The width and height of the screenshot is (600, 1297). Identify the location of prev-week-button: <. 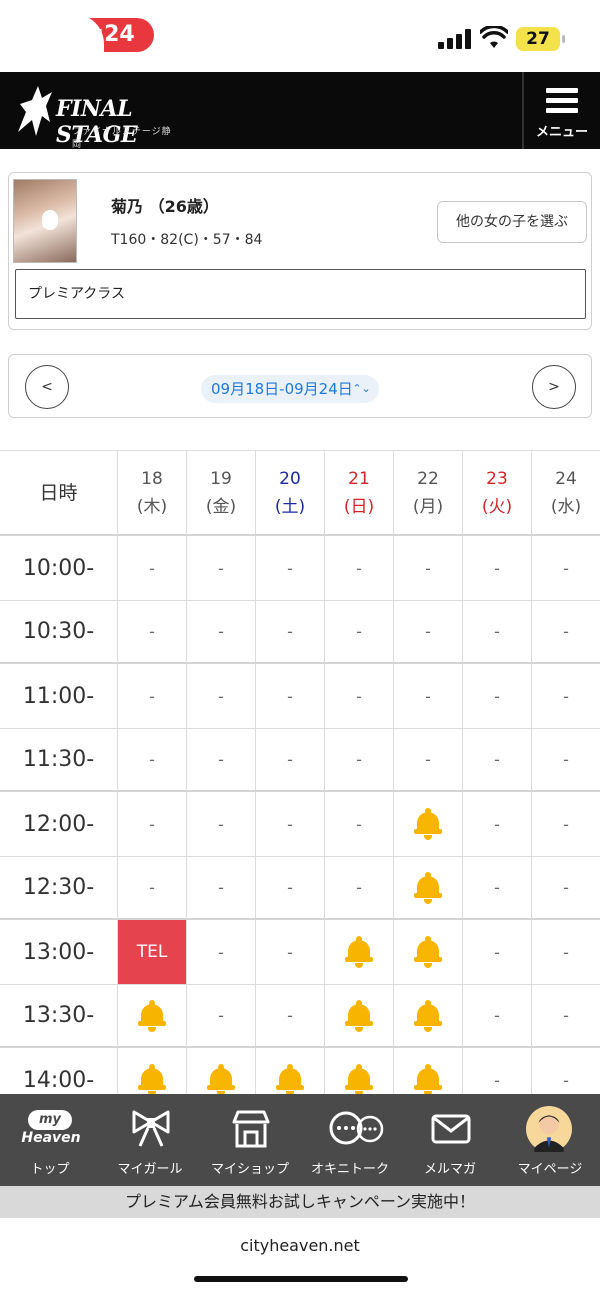
(47, 387).